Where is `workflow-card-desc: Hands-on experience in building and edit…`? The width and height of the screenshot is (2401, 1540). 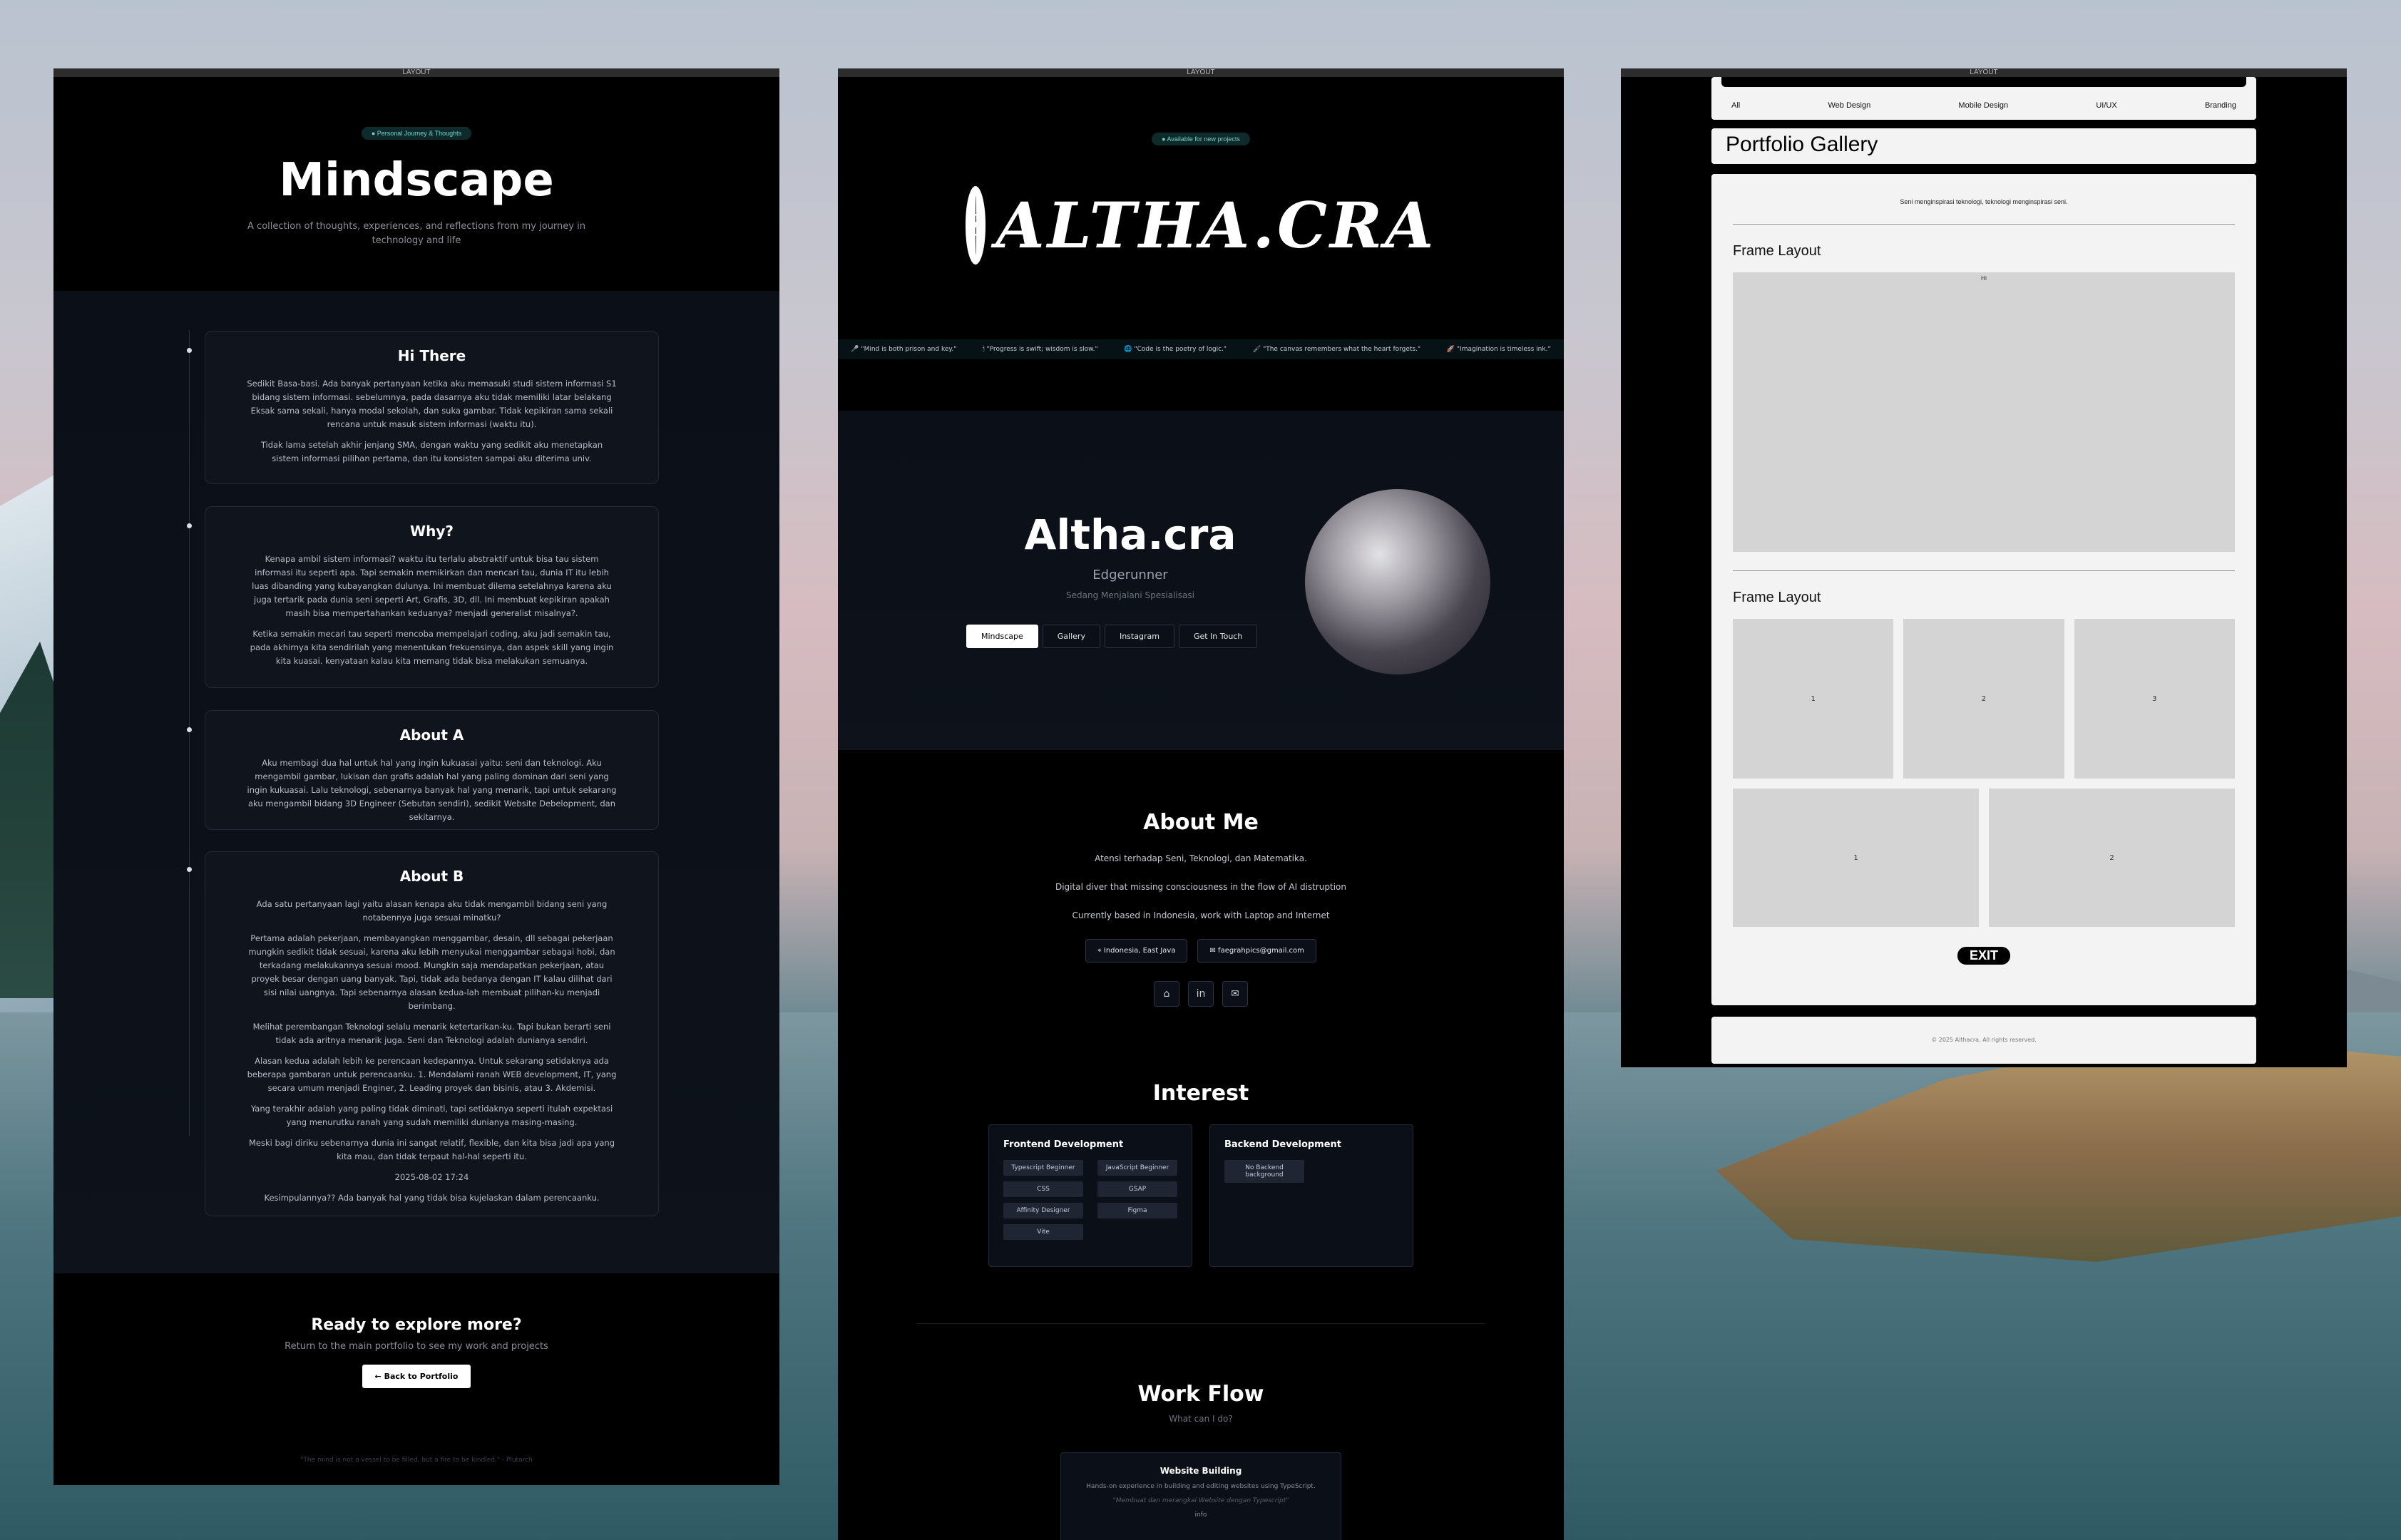
workflow-card-desc: Hands-on experience in building and edit… is located at coordinates (1201, 1486).